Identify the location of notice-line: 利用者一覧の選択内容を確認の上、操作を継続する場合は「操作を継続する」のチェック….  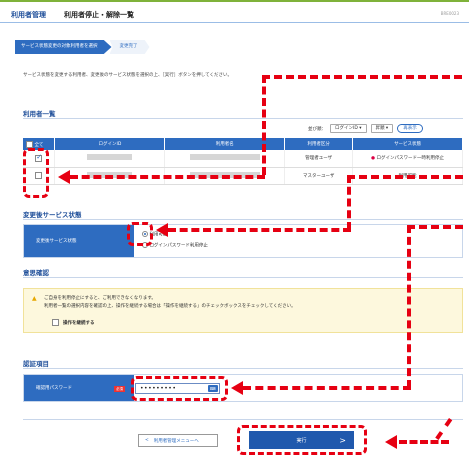
(170, 306).